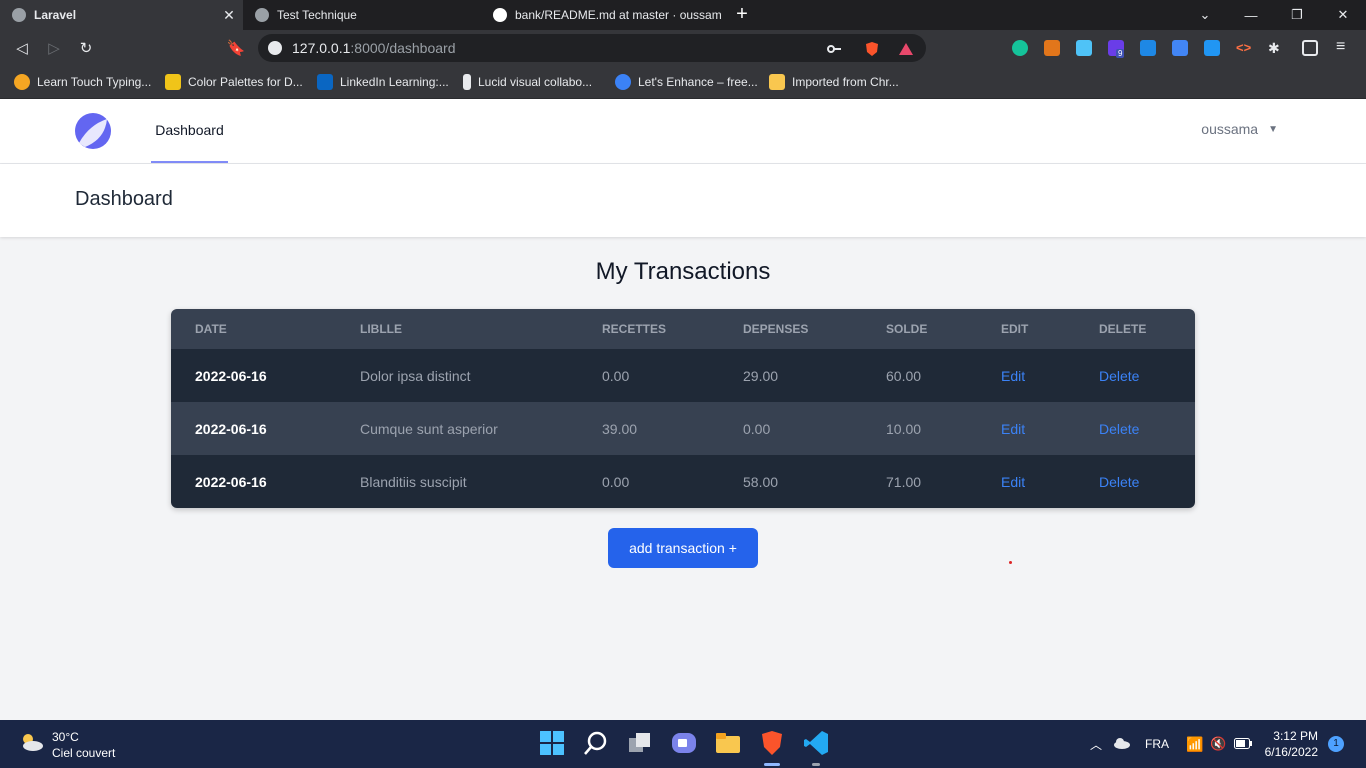 This screenshot has width=1366, height=768. I want to click on file-explorer-icon, so click(728, 743).